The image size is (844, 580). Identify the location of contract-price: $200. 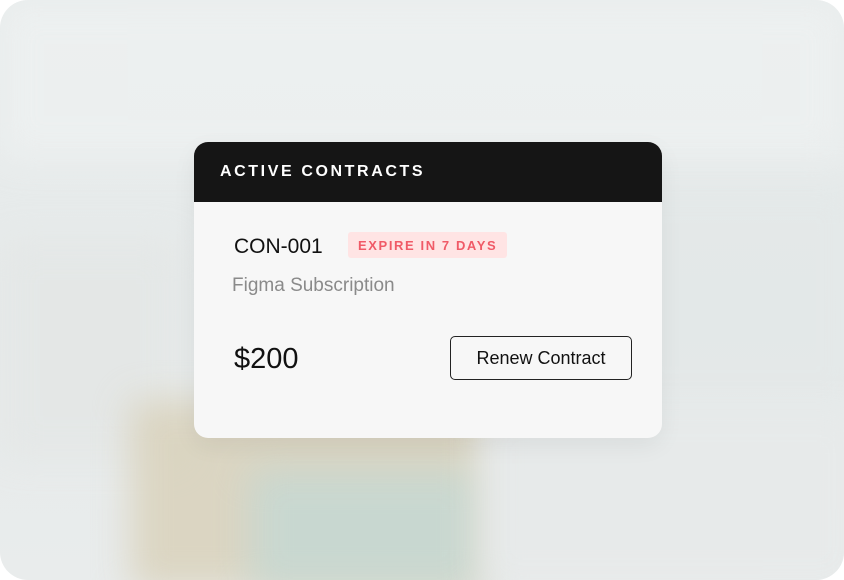
(266, 359).